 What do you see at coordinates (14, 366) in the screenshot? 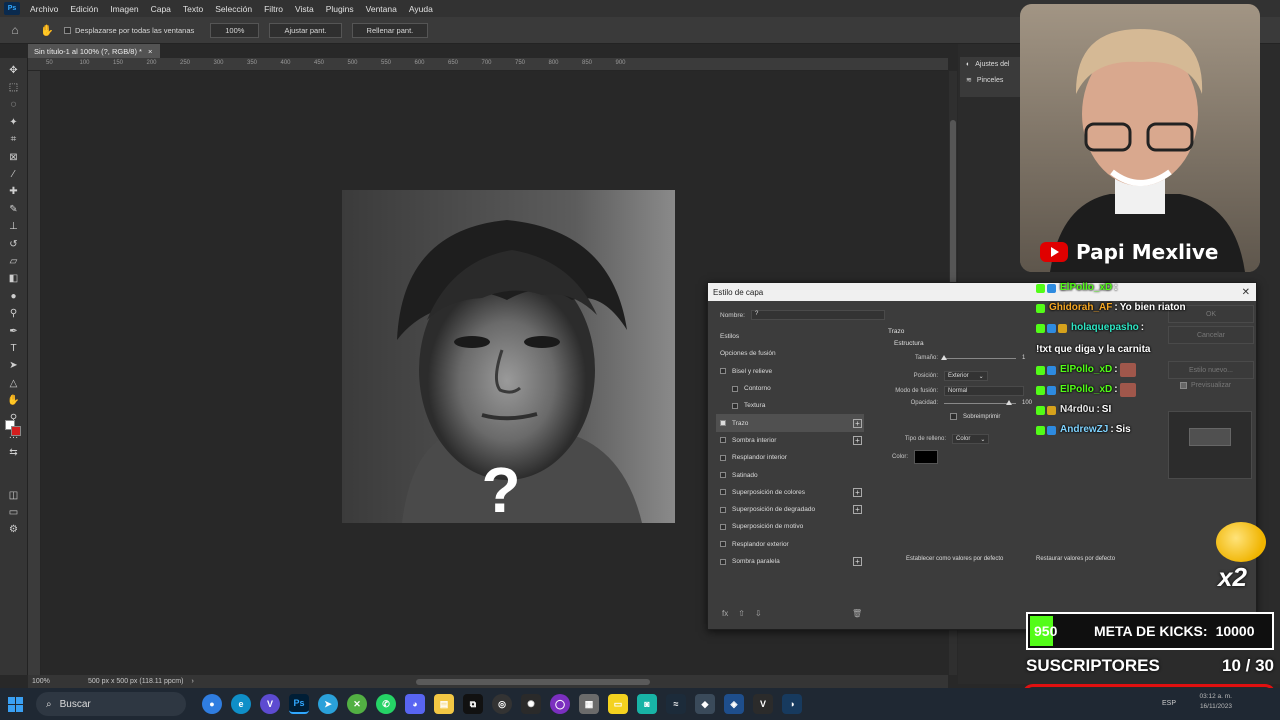
I see `path-selection-tool-icon: ➤` at bounding box center [14, 366].